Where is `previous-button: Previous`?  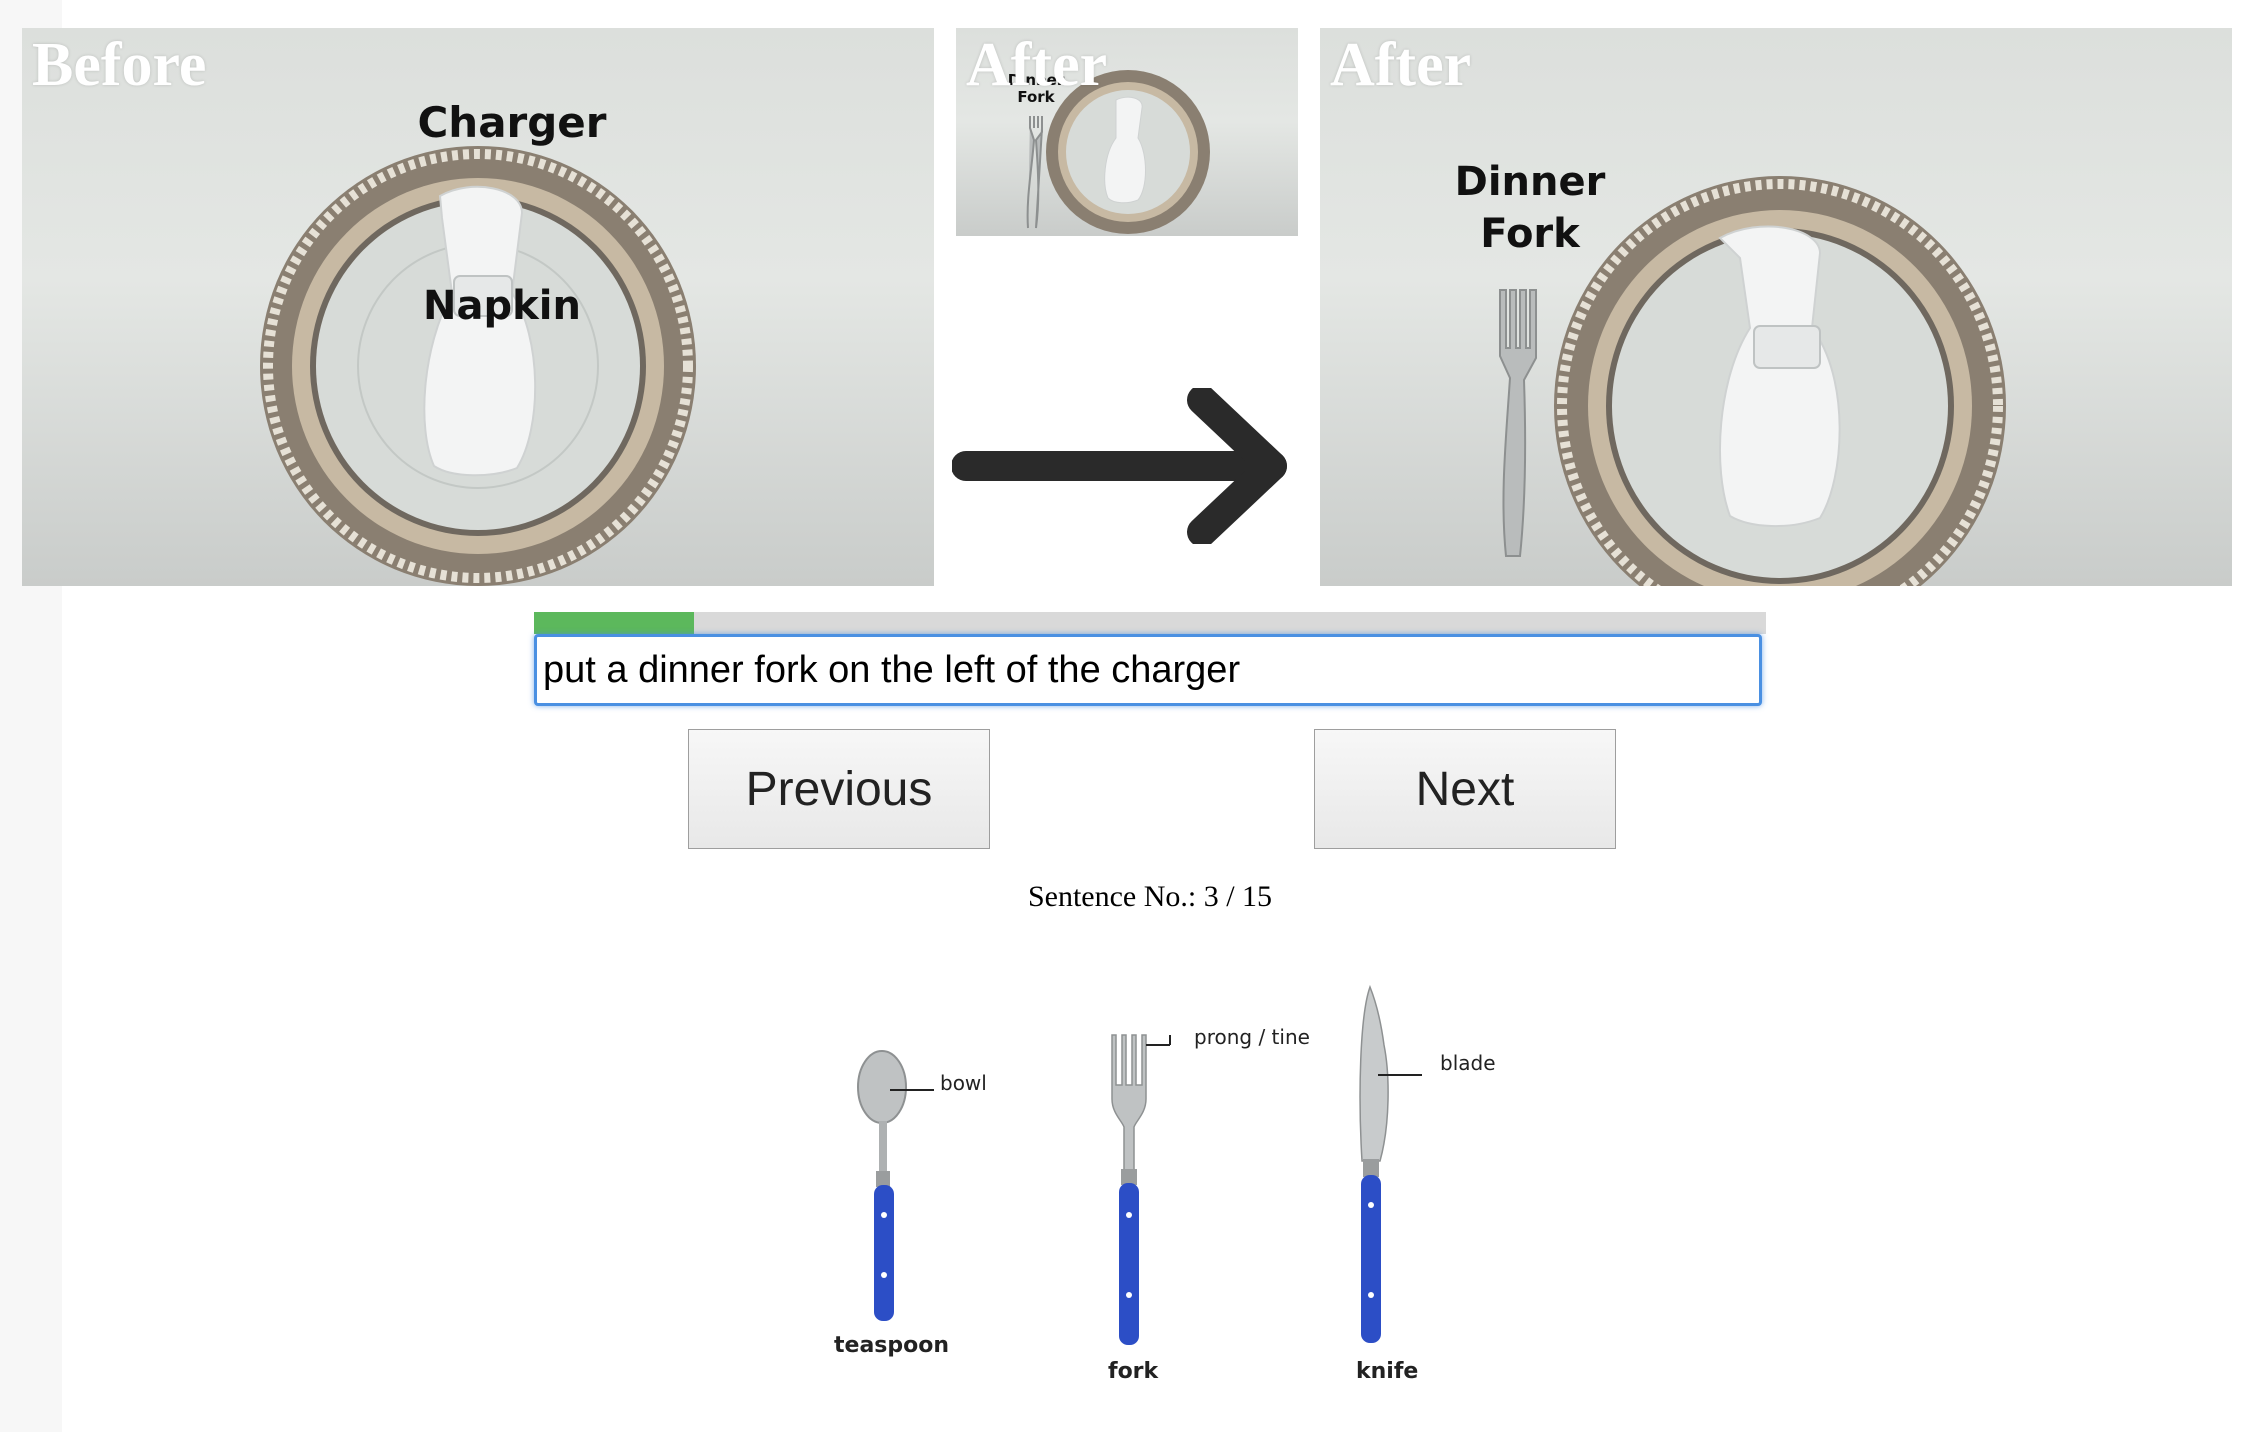
previous-button: Previous is located at coordinates (839, 789).